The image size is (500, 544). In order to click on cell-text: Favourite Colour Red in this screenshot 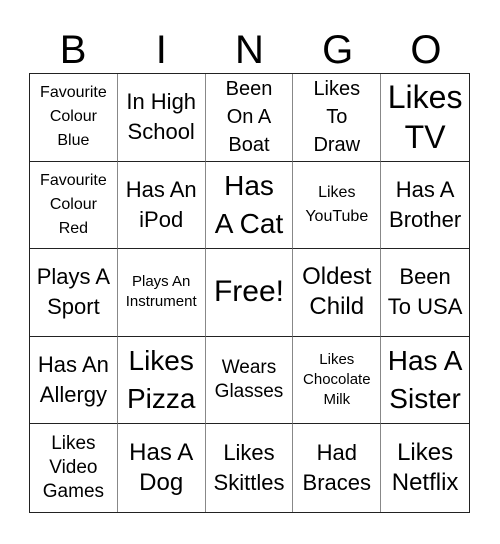, I will do `click(73, 204)`.